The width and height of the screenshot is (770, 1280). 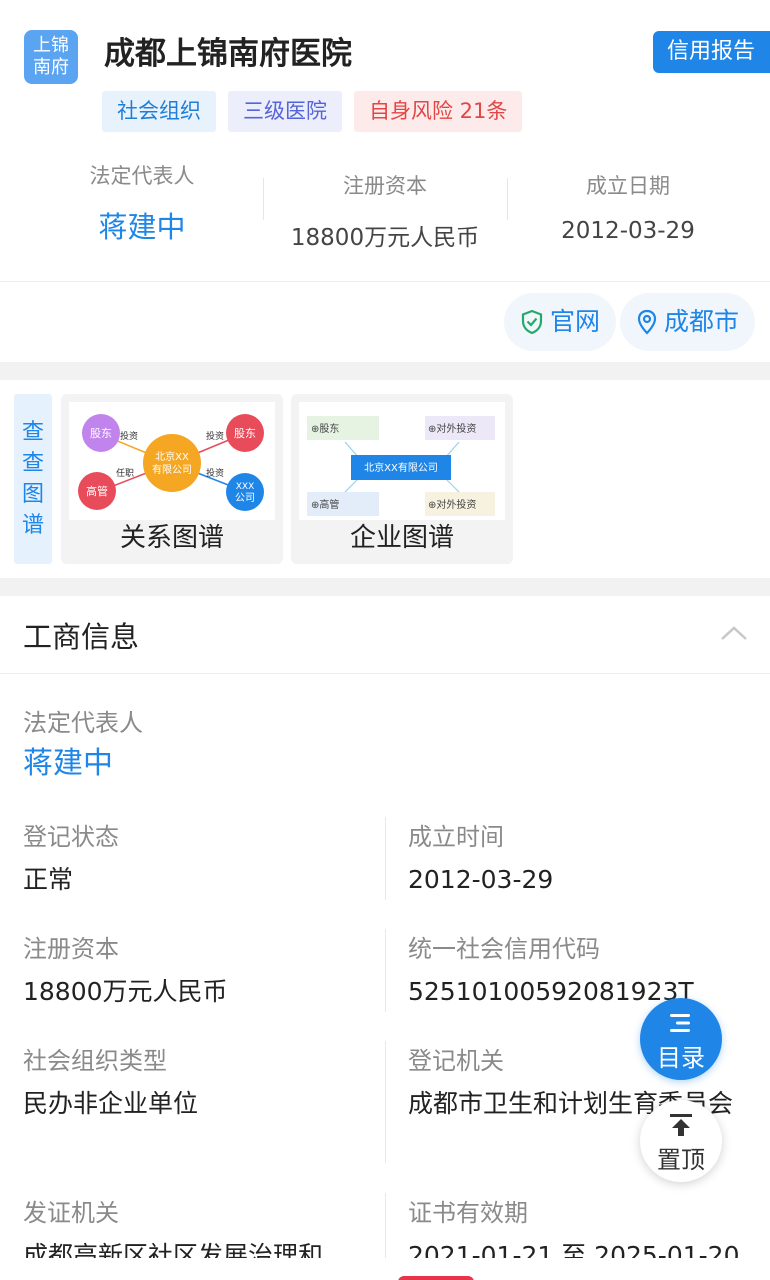 What do you see at coordinates (628, 207) in the screenshot?
I see `summary-founded: 成立日期 2012-03-29` at bounding box center [628, 207].